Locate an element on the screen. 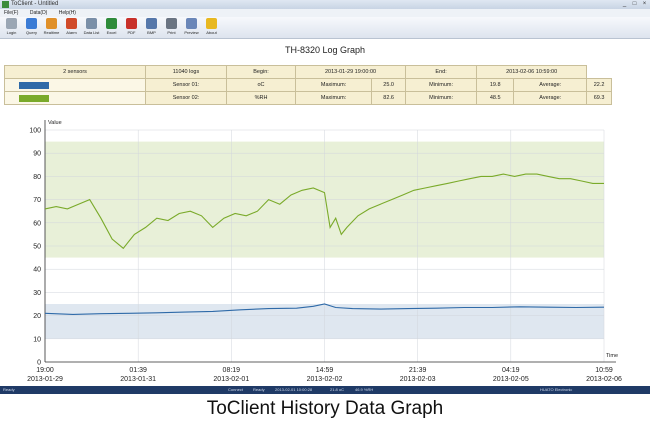 The image size is (650, 431). toolbar-label: Realtime is located at coordinates (51, 32).